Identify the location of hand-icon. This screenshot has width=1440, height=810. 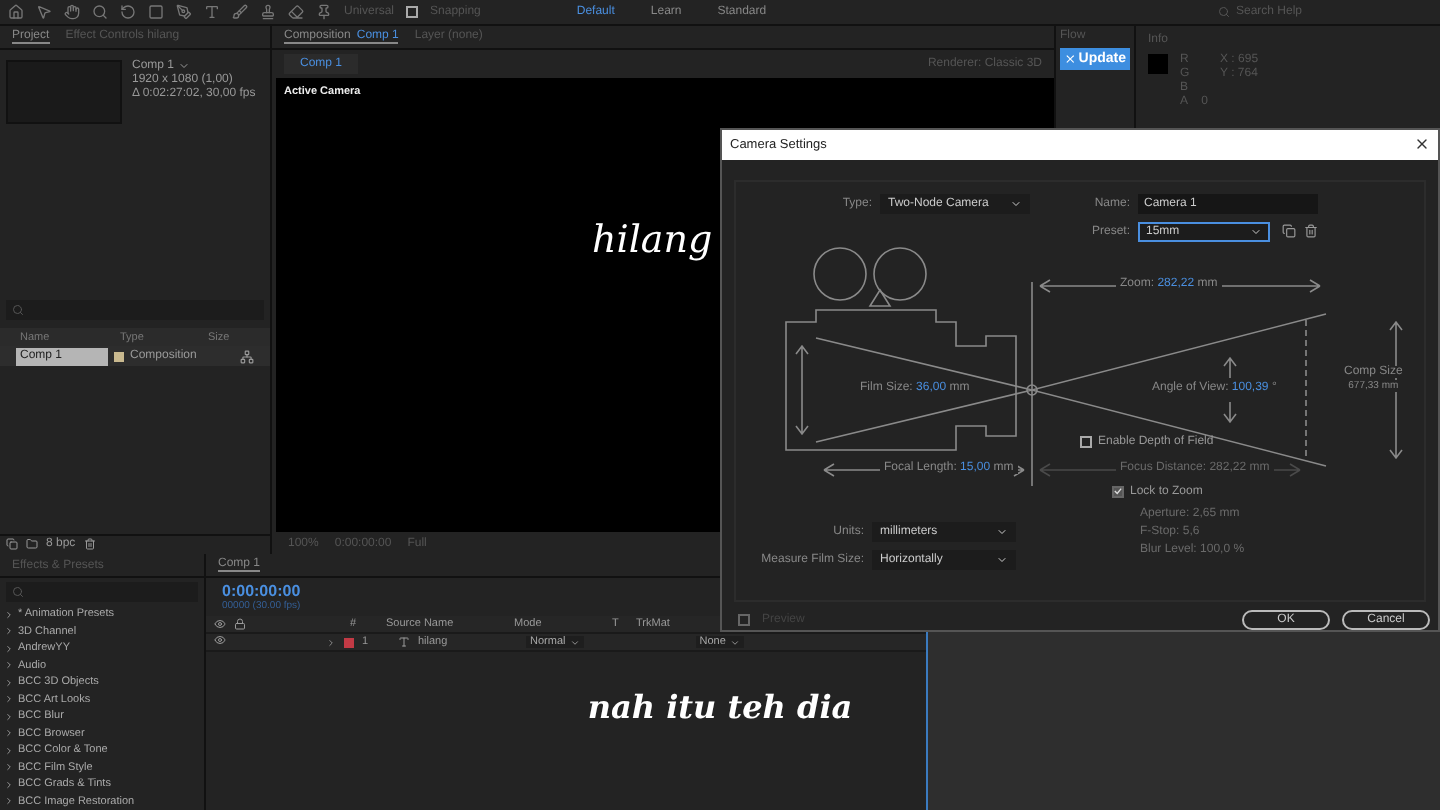
(72, 11).